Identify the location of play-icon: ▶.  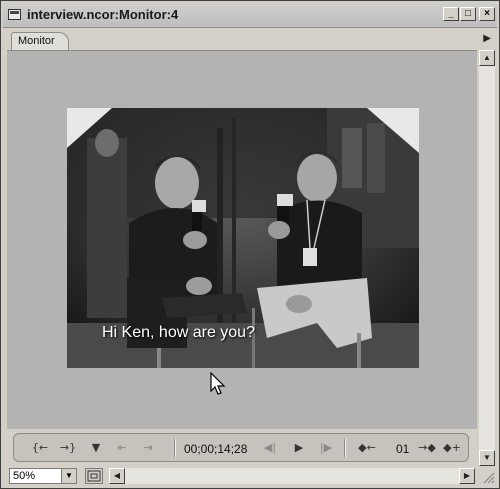
(299, 448).